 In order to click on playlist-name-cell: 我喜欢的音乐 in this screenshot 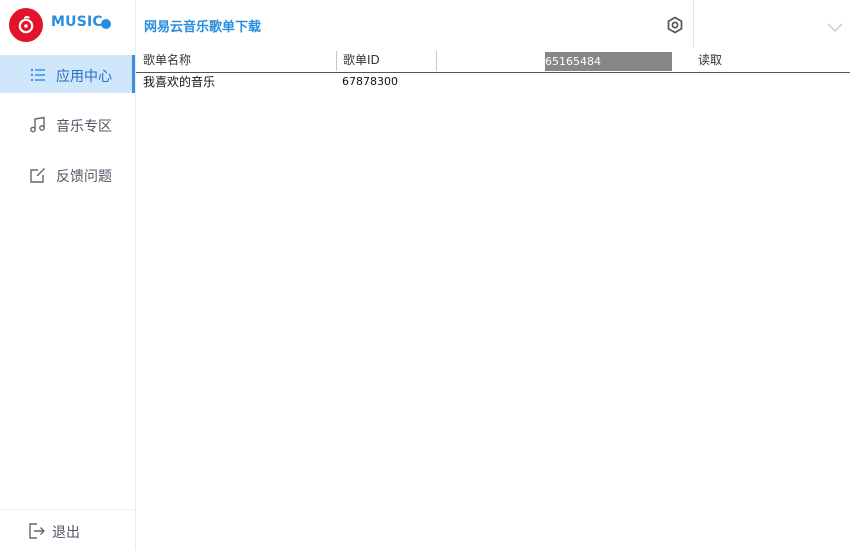, I will do `click(179, 82)`.